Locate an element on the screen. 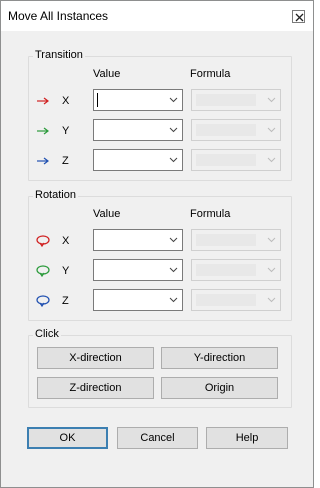 This screenshot has height=488, width=320. rotation-y-label: Y is located at coordinates (66, 271).